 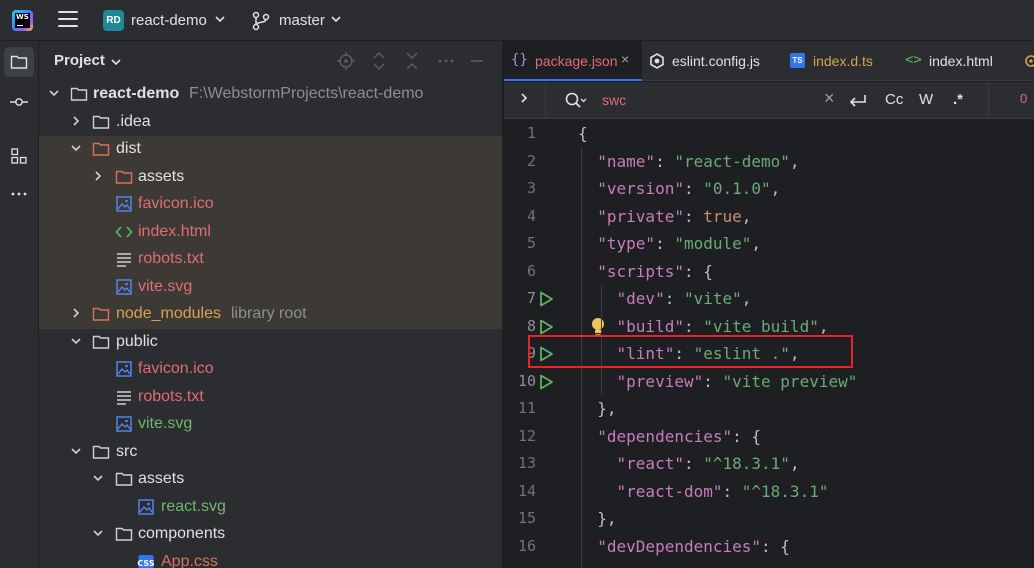 What do you see at coordinates (655, 271) in the screenshot?
I see `code-text: "scripts": {` at bounding box center [655, 271].